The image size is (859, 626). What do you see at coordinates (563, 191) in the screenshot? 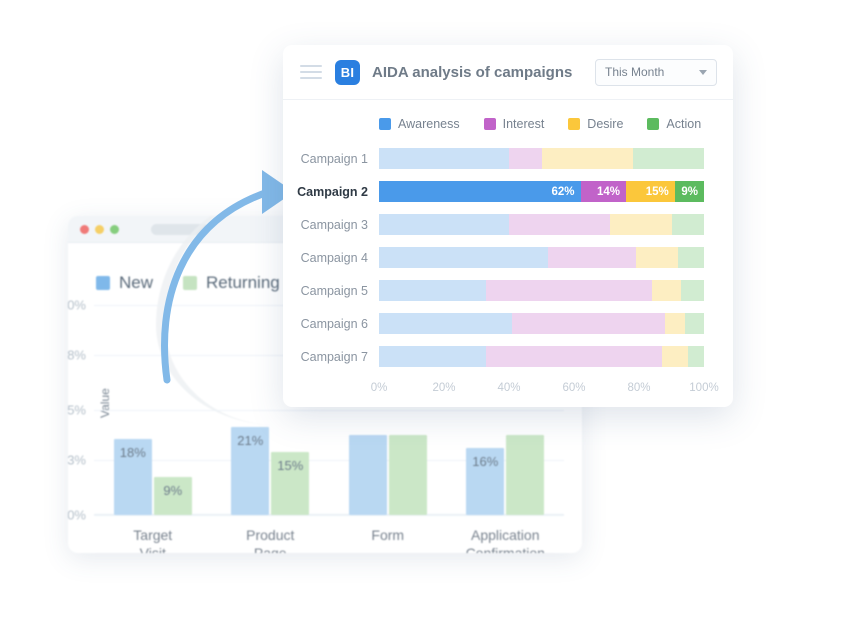
I see `bar-segment-value: 62%` at bounding box center [563, 191].